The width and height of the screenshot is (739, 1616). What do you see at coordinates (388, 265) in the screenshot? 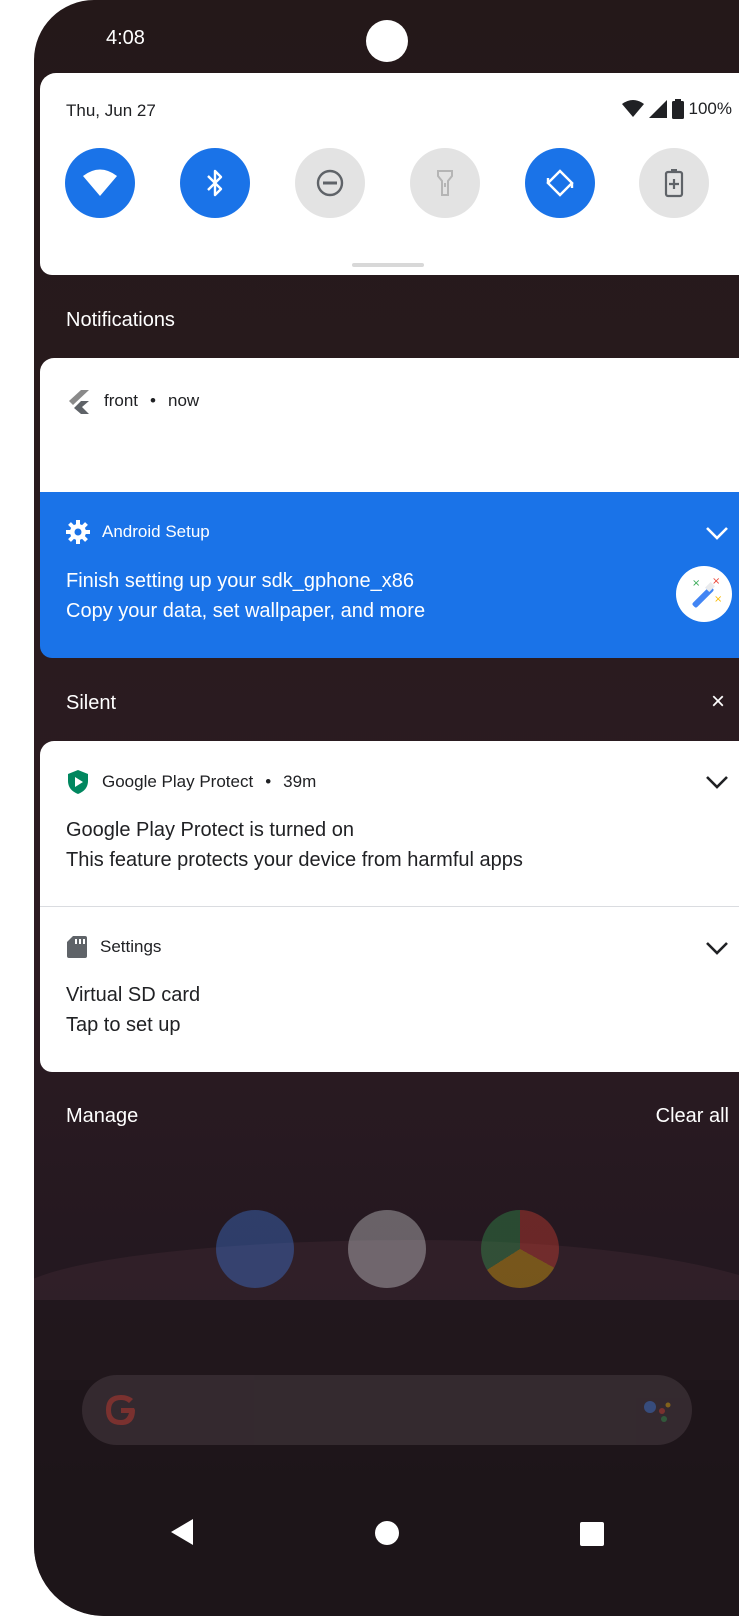
I see `qs-drag-handle` at bounding box center [388, 265].